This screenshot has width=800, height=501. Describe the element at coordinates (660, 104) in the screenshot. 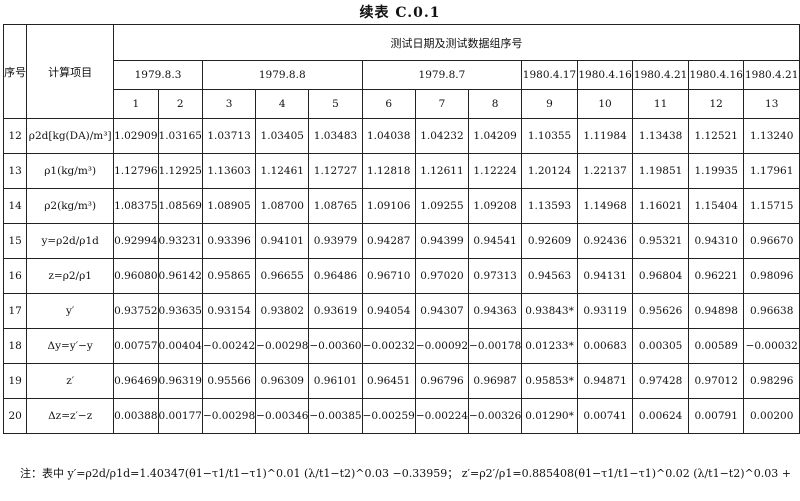

I see `column-number: 11` at that location.